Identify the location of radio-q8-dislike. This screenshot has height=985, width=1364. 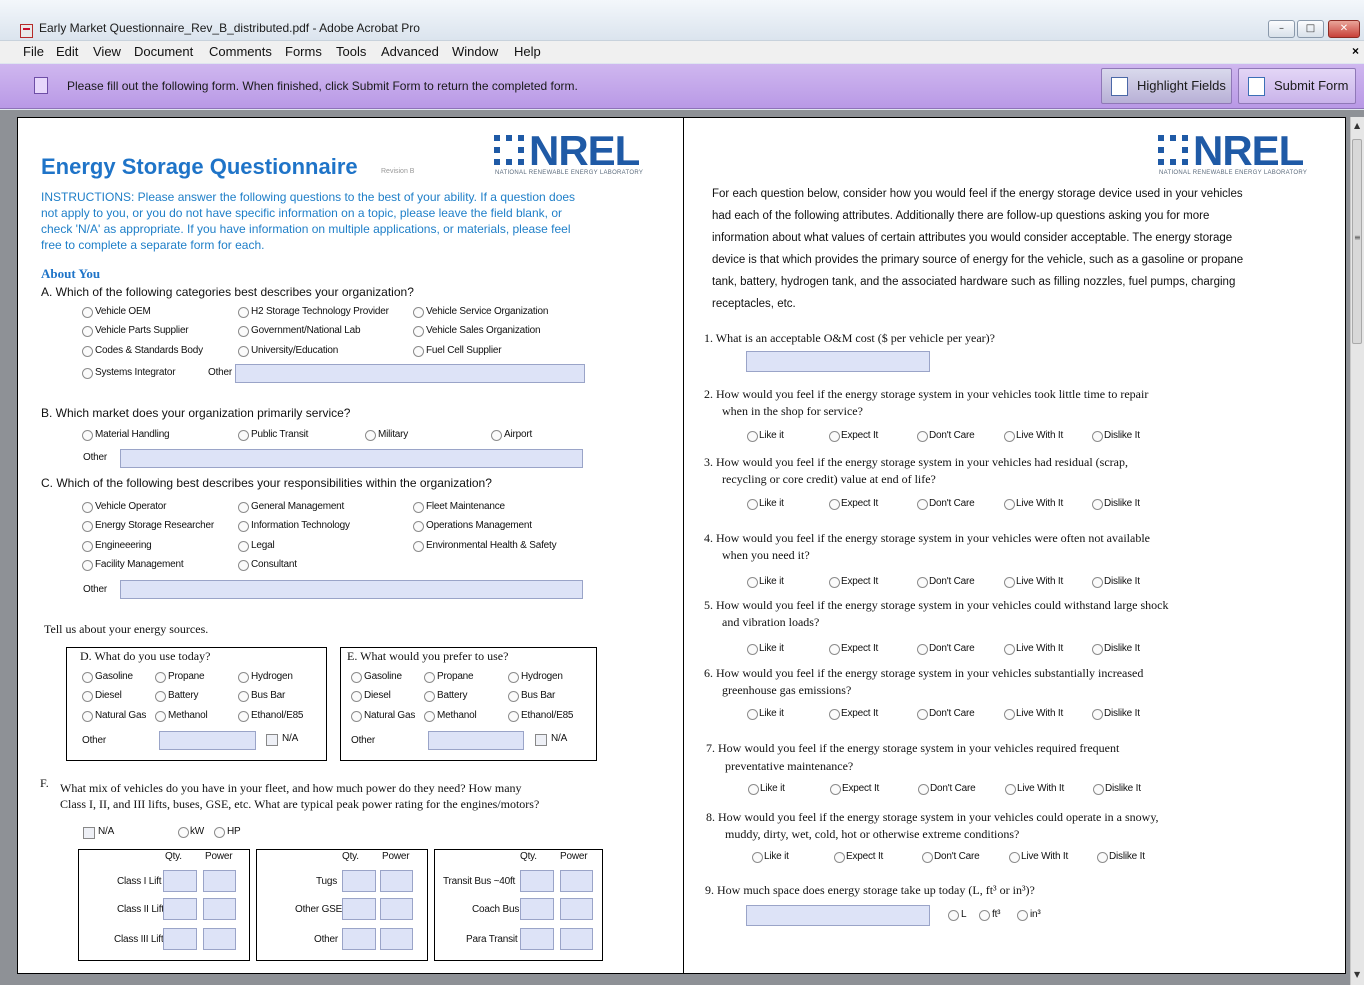
(1102, 857).